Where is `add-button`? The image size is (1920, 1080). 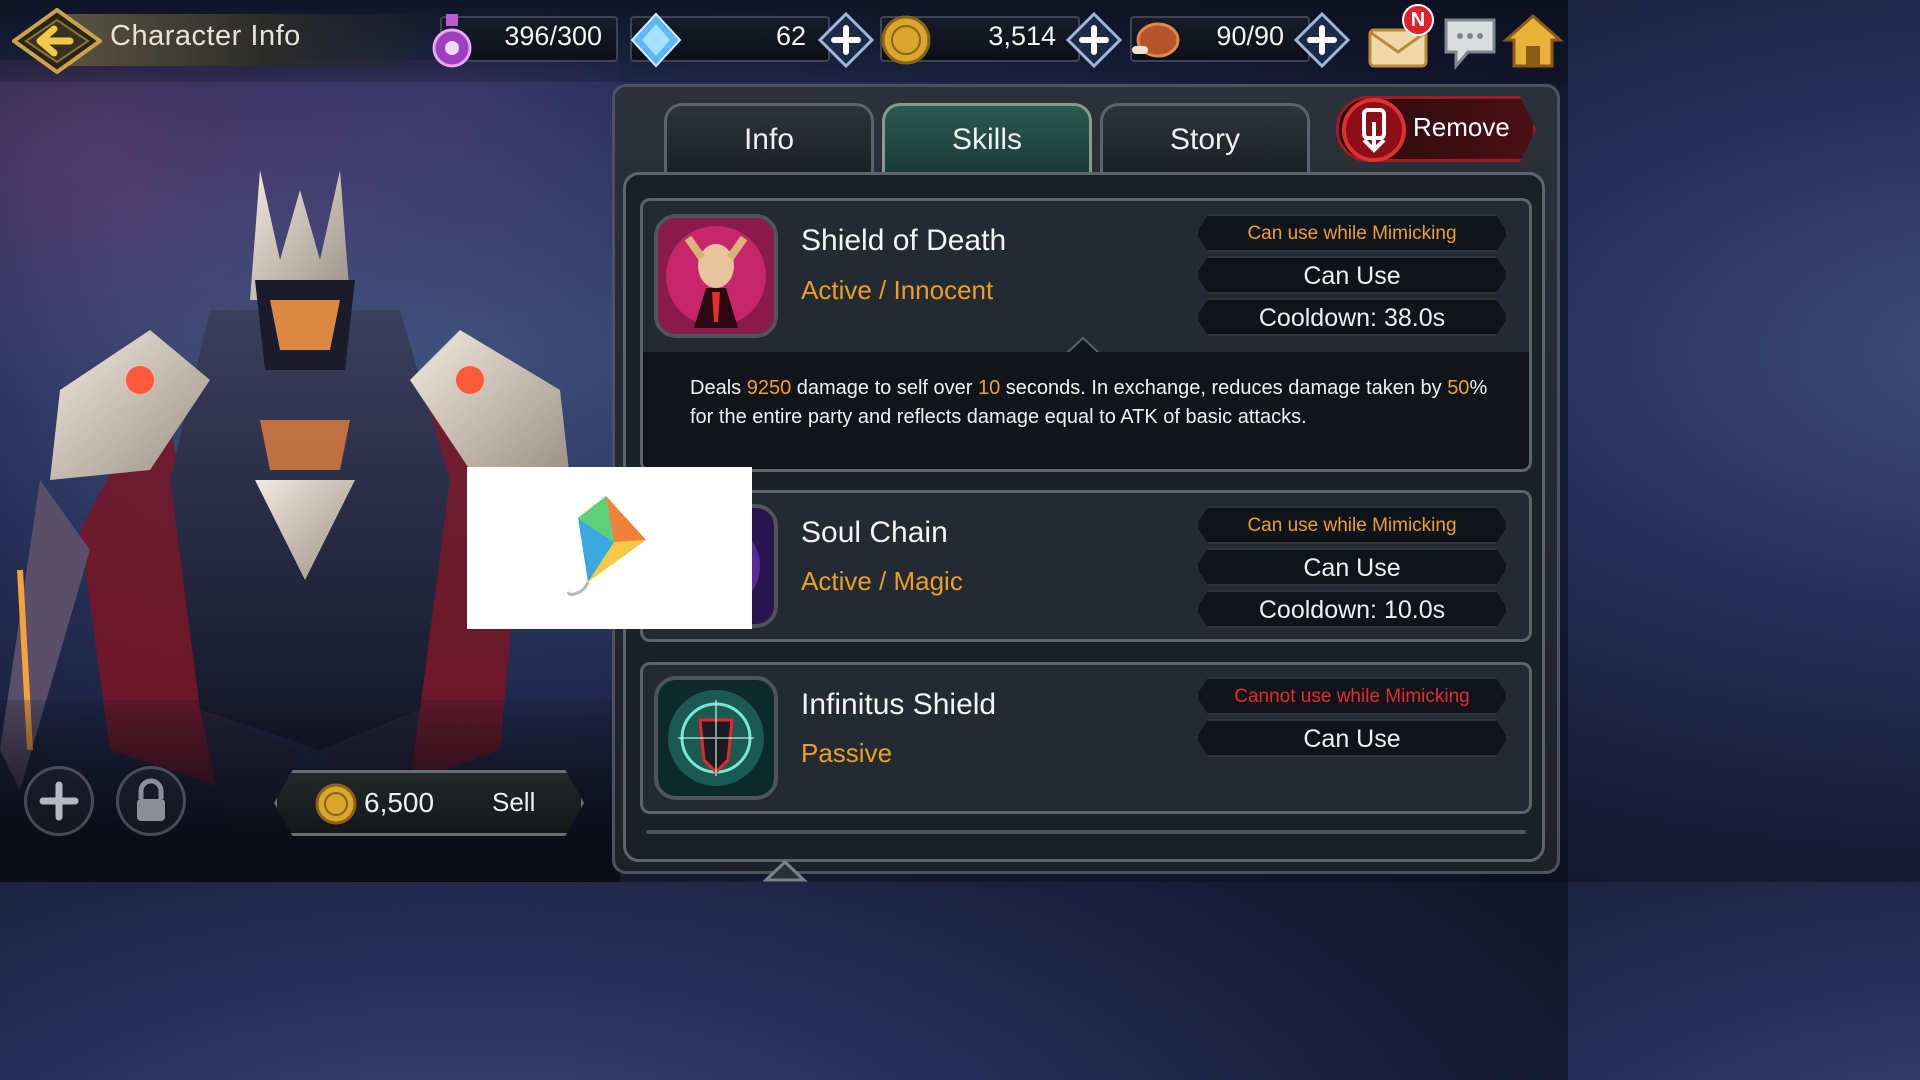
add-button is located at coordinates (59, 801).